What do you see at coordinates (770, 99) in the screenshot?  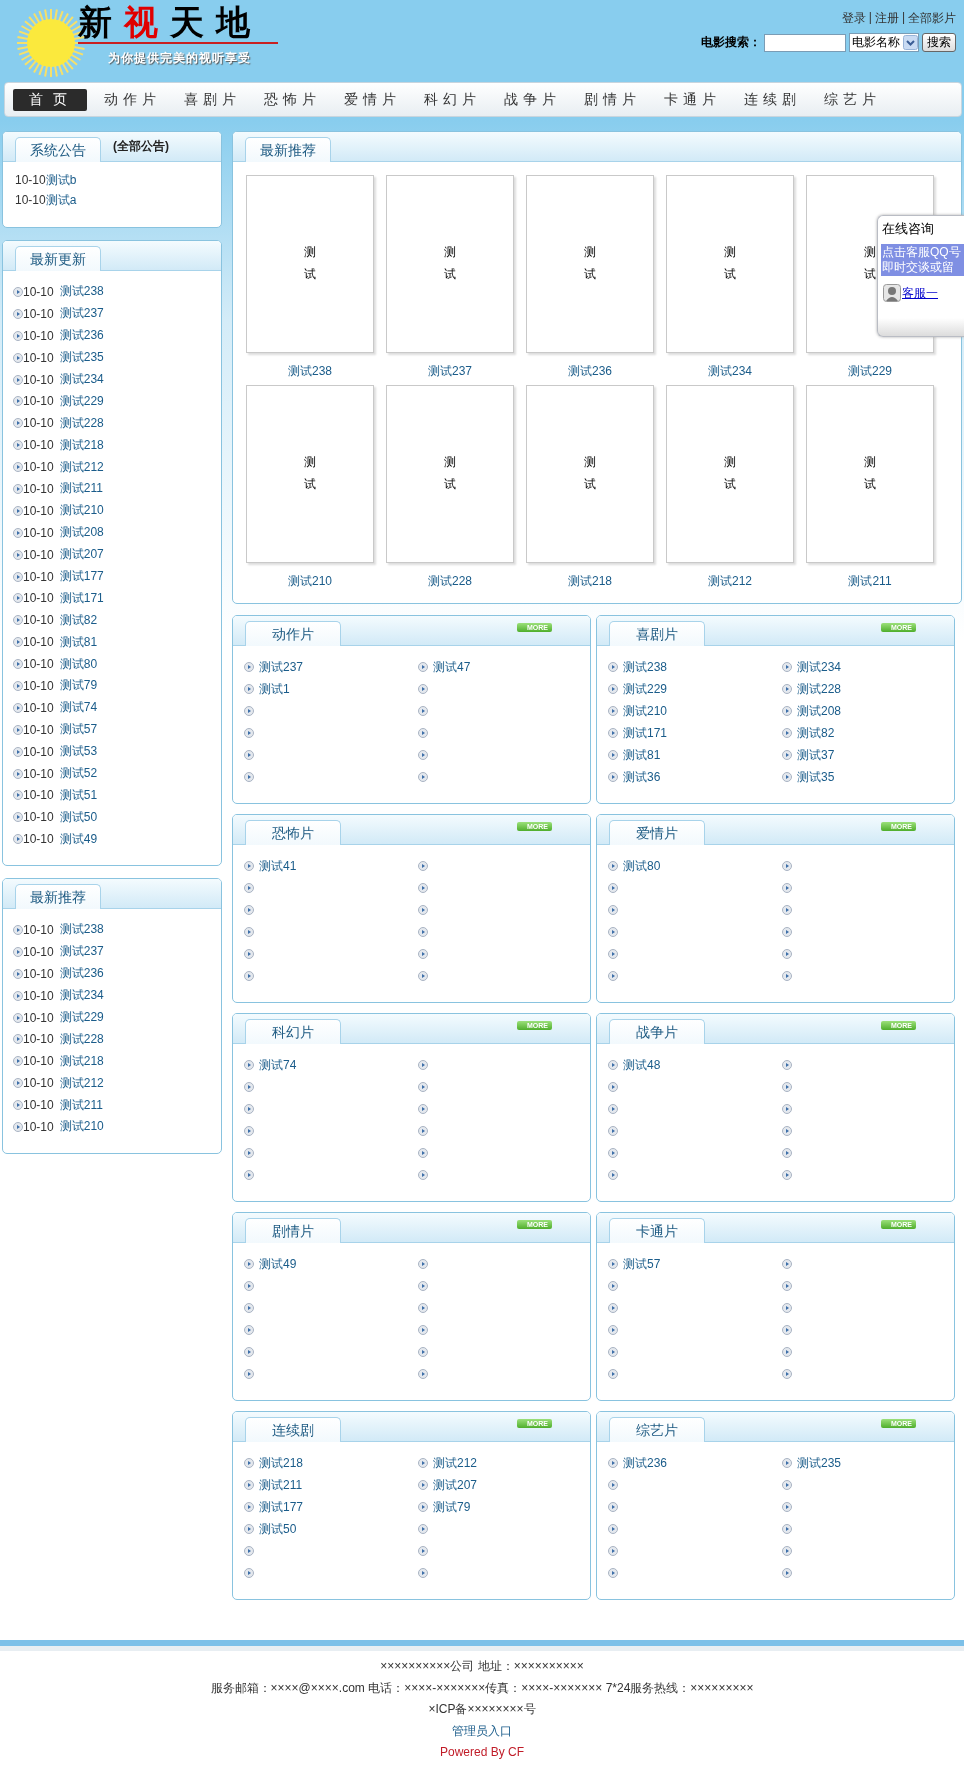 I see `nav-tab: 连续剧` at bounding box center [770, 99].